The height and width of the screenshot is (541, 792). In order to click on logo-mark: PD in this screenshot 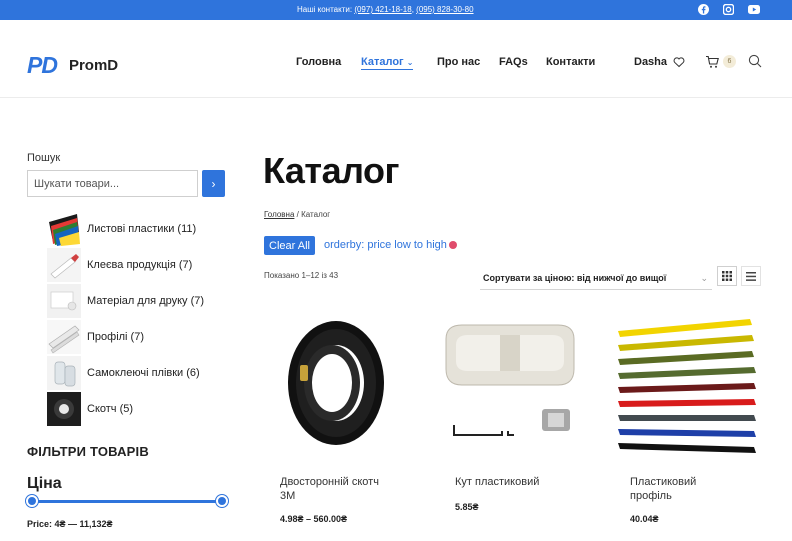, I will do `click(42, 65)`.